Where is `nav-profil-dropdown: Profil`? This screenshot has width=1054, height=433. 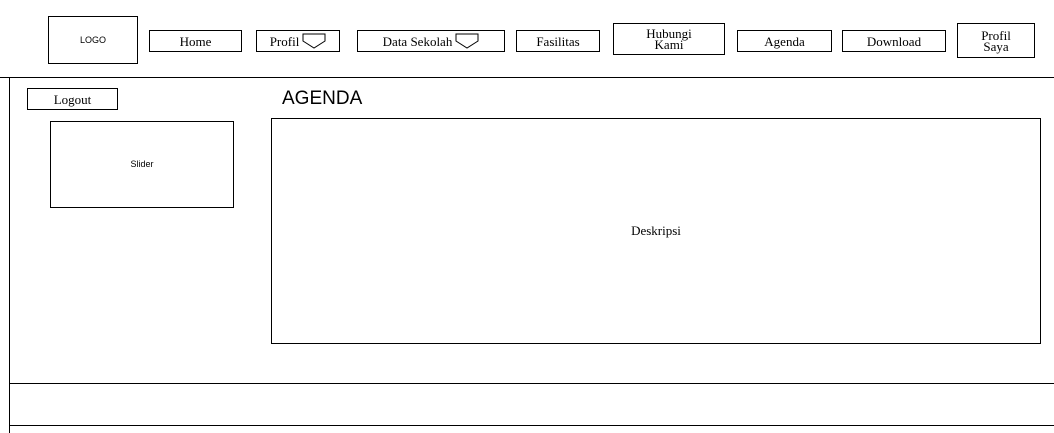 nav-profil-dropdown: Profil is located at coordinates (298, 41).